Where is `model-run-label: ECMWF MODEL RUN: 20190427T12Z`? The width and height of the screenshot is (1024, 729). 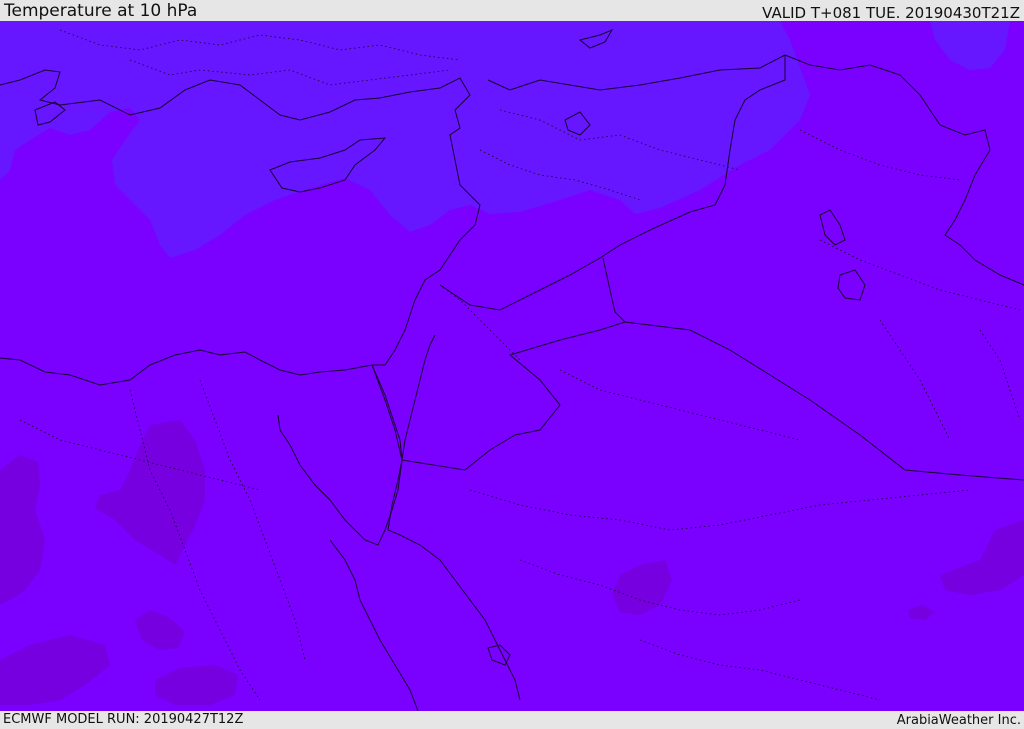 model-run-label: ECMWF MODEL RUN: 20190427T12Z is located at coordinates (123, 719).